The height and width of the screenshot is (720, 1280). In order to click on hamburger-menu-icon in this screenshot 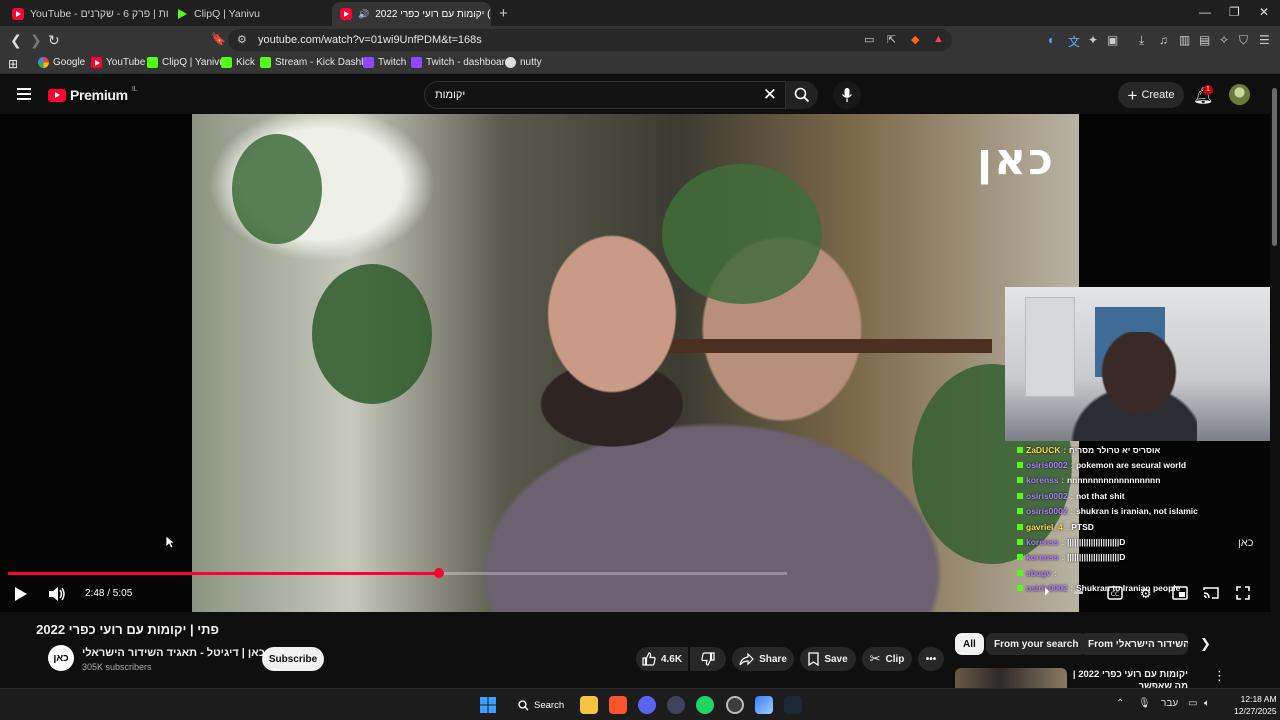, I will do `click(24, 95)`.